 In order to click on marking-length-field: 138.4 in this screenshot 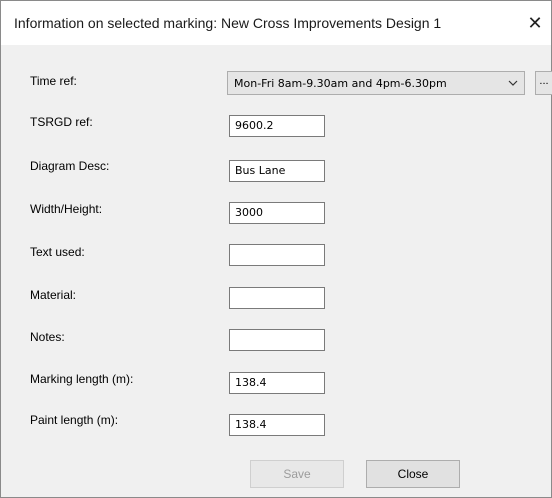, I will do `click(277, 383)`.